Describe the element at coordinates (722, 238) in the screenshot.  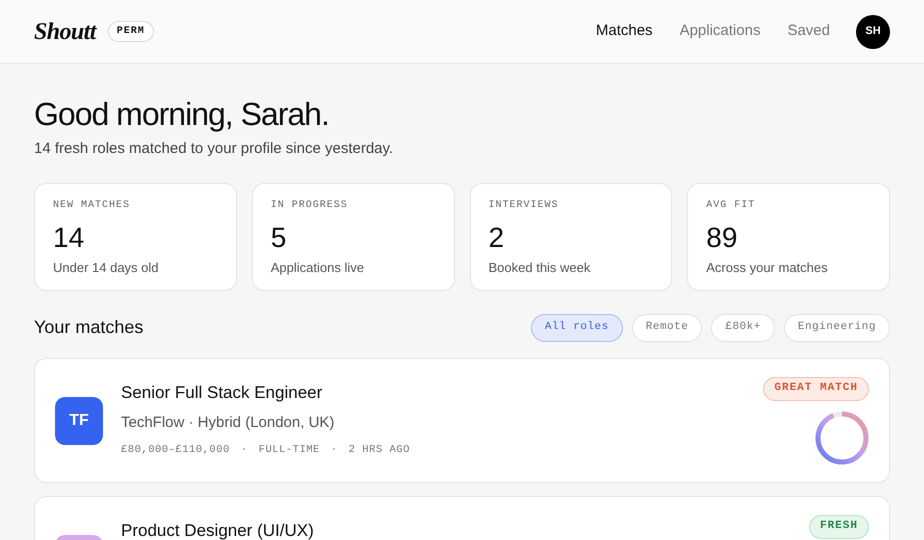
I see `stat-value: 89` at that location.